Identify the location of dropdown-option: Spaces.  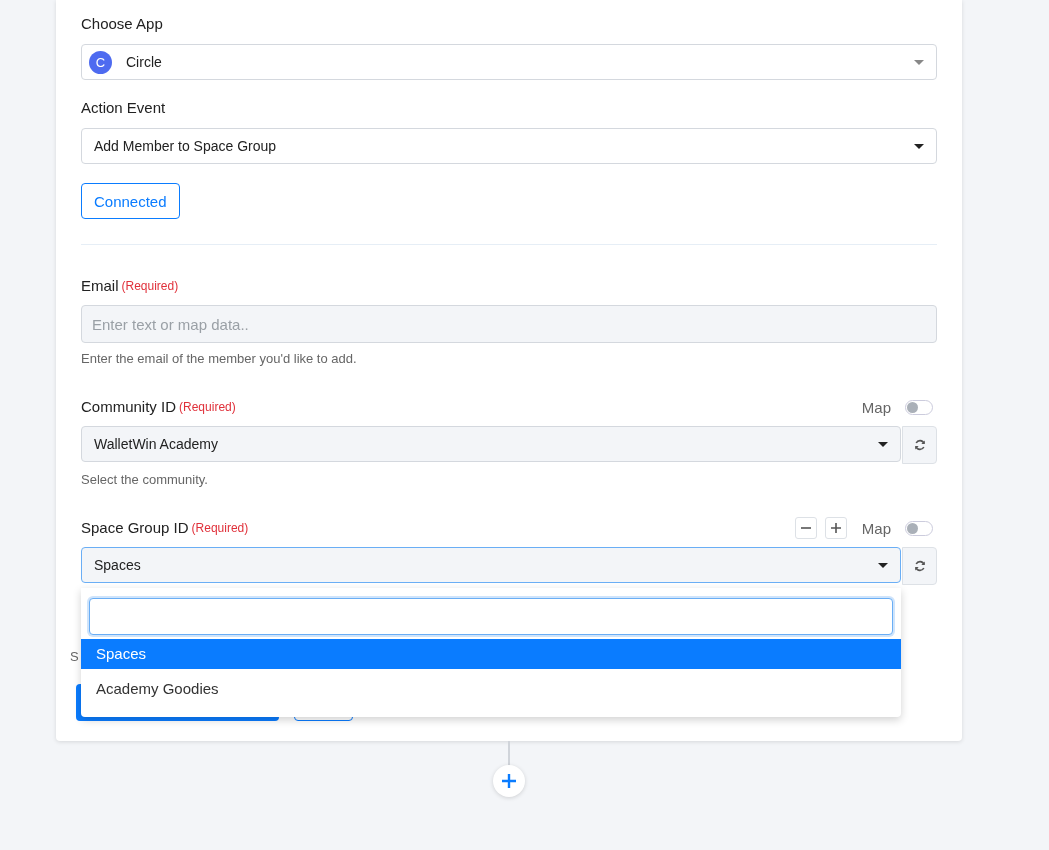
(491, 654).